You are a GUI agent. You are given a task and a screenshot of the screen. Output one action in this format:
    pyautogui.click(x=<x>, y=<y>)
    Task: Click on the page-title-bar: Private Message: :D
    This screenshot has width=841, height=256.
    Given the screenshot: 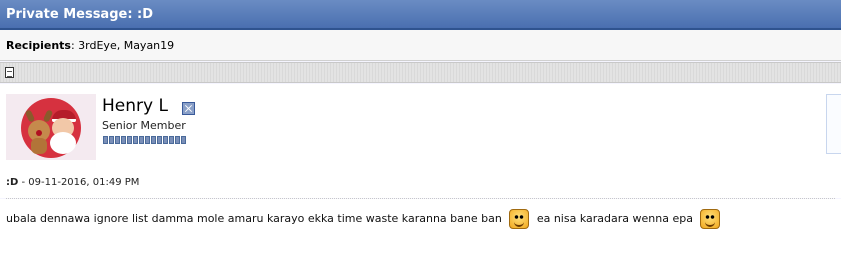 What is the action you would take?
    pyautogui.click(x=420, y=15)
    